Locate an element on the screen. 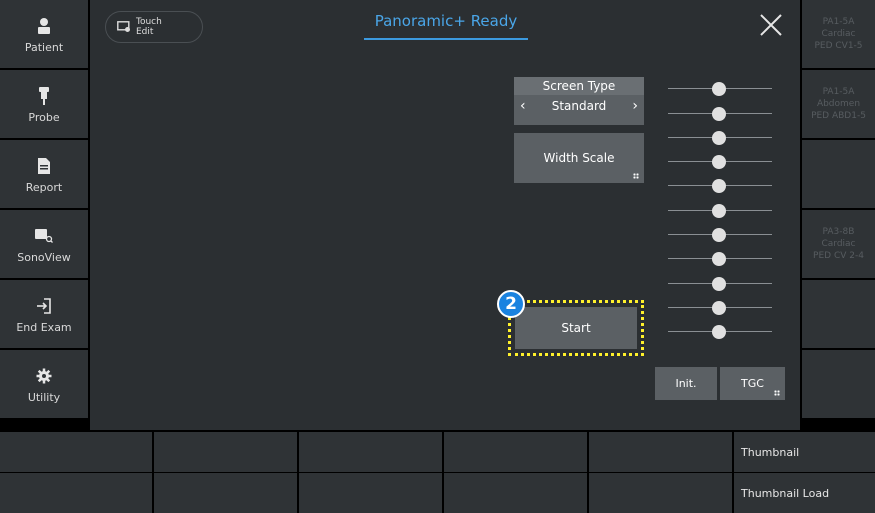 This screenshot has width=875, height=513. tgc-button: TGC is located at coordinates (752, 383).